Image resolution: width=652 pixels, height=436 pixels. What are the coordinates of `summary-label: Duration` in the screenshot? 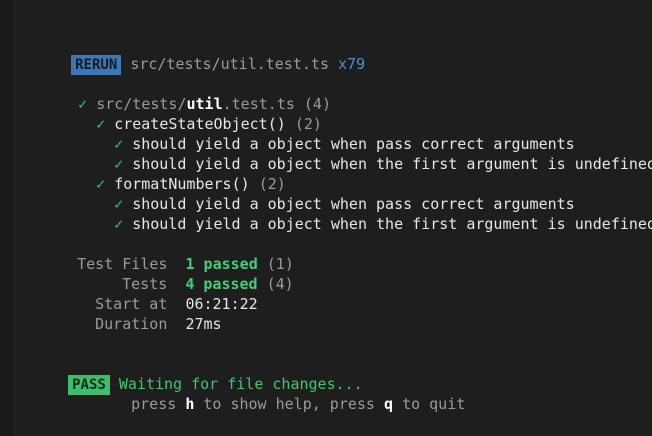 It's located at (131, 324).